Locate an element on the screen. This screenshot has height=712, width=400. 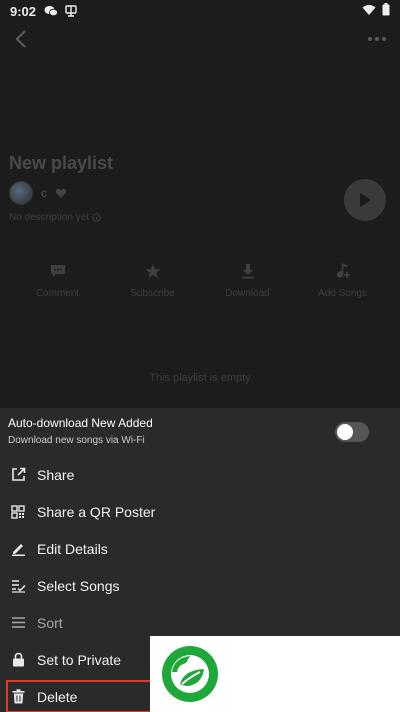
menu-label: Select Songs is located at coordinates (78, 585).